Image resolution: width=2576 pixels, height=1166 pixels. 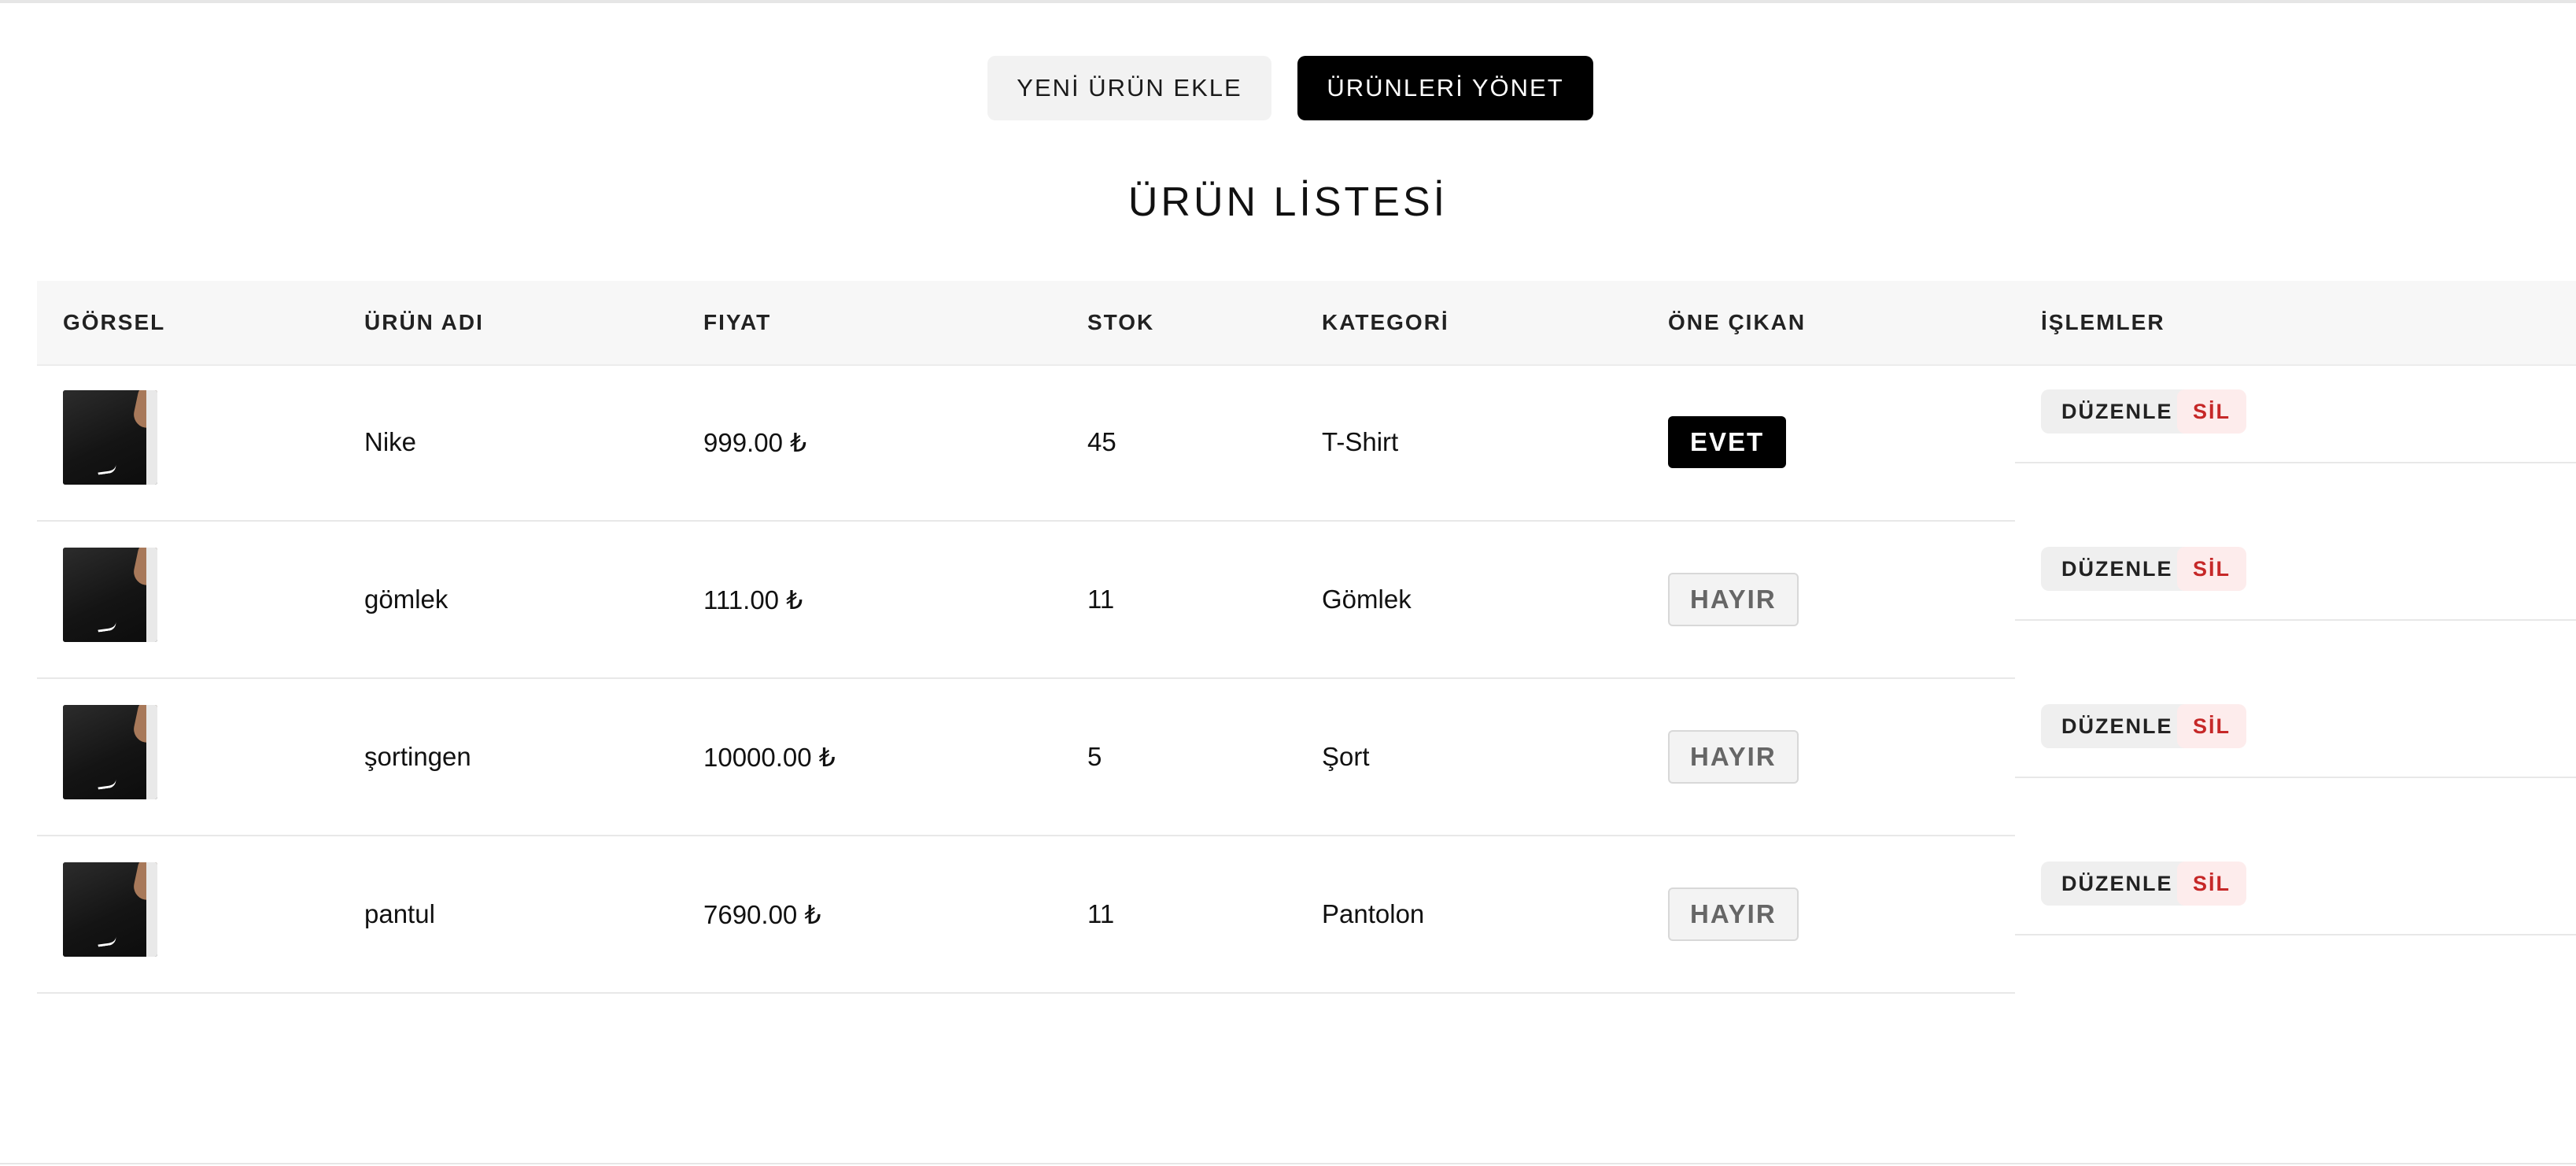 I want to click on product-price: 999.00 ₺, so click(x=755, y=442).